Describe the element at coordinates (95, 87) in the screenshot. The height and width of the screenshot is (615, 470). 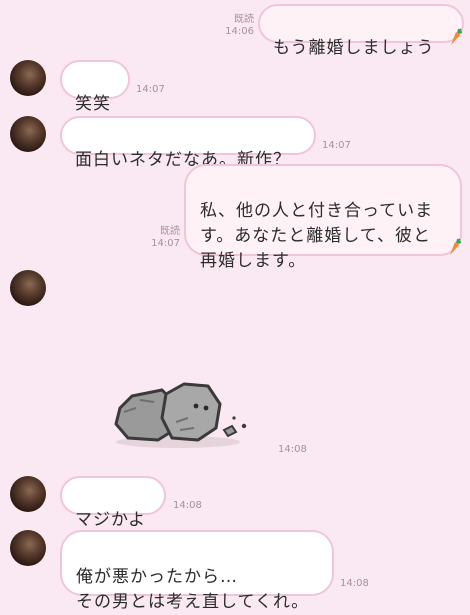
I see `message-bubble-incoming: 笑笑` at that location.